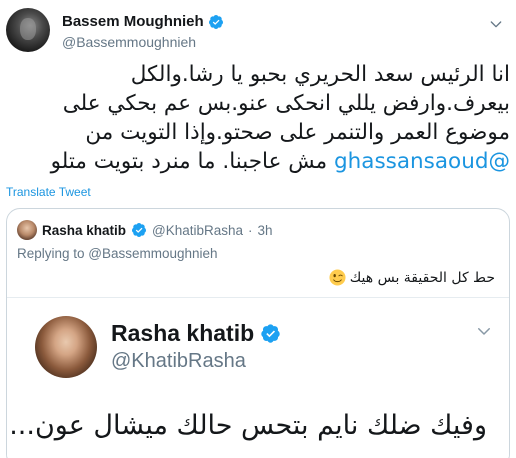 This screenshot has height=458, width=516. Describe the element at coordinates (183, 333) in the screenshot. I see `image-author-name: Rasha khatib` at that location.